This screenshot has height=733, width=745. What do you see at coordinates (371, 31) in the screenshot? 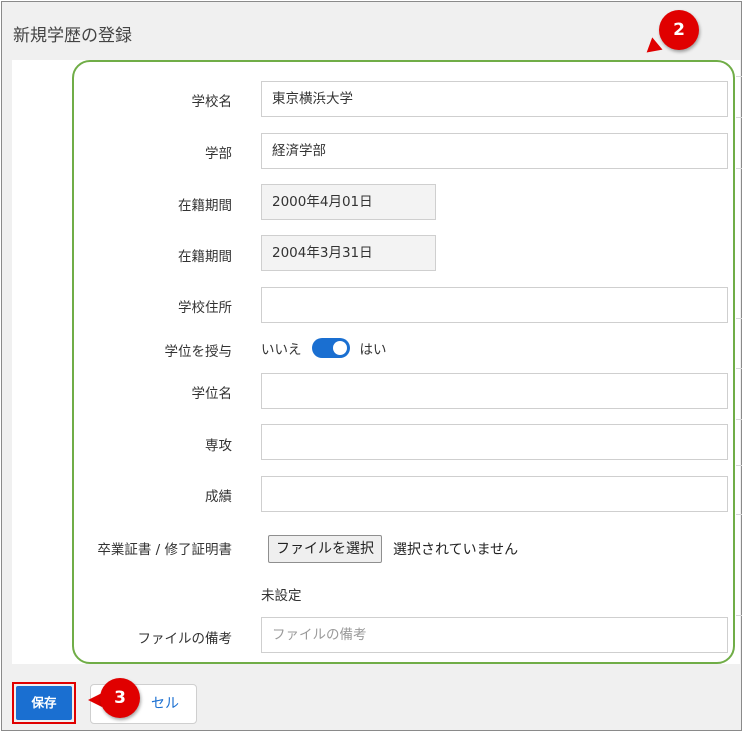
I see `dialog-header: 新規学歴の登録` at bounding box center [371, 31].